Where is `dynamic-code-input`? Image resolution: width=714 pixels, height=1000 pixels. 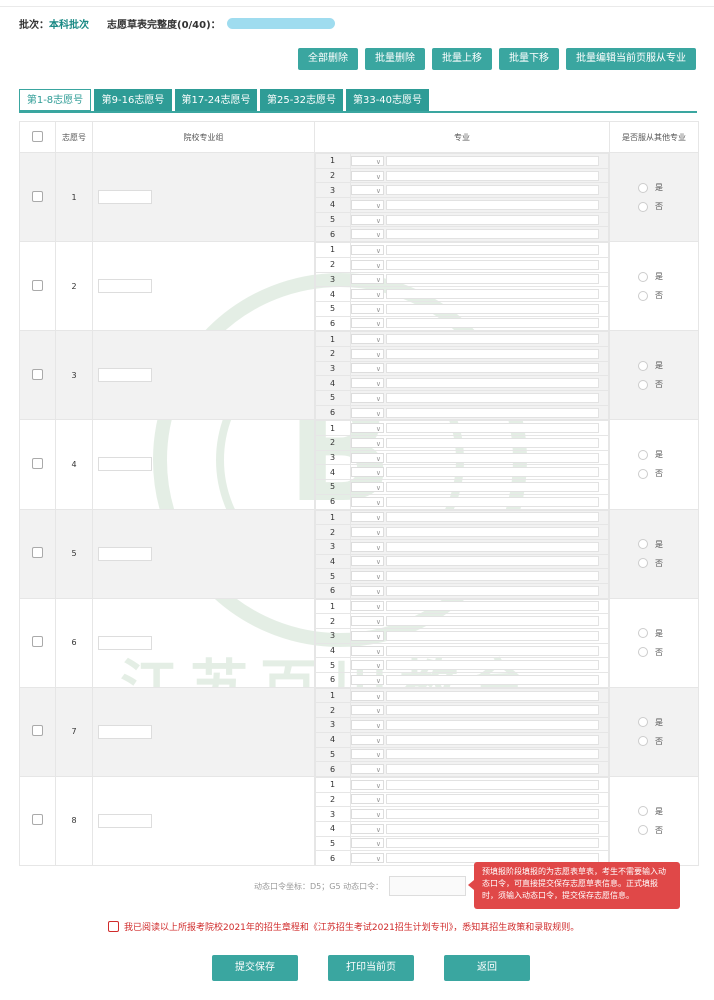 dynamic-code-input is located at coordinates (428, 886).